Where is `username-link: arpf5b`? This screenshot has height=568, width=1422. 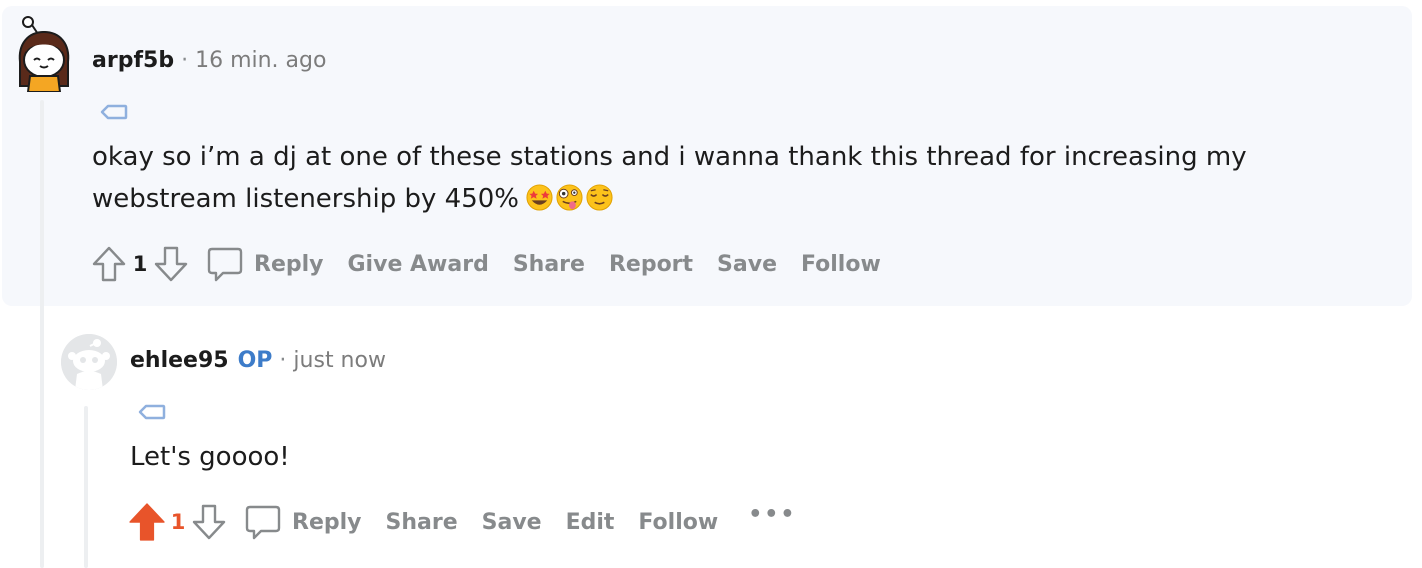 username-link: arpf5b is located at coordinates (133, 60).